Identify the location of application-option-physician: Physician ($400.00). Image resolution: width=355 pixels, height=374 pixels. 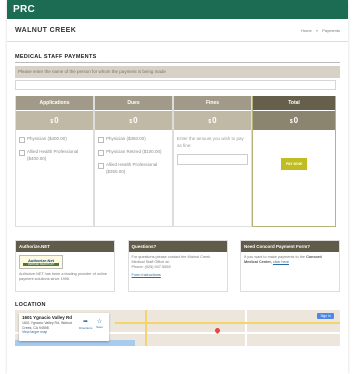
(54, 139).